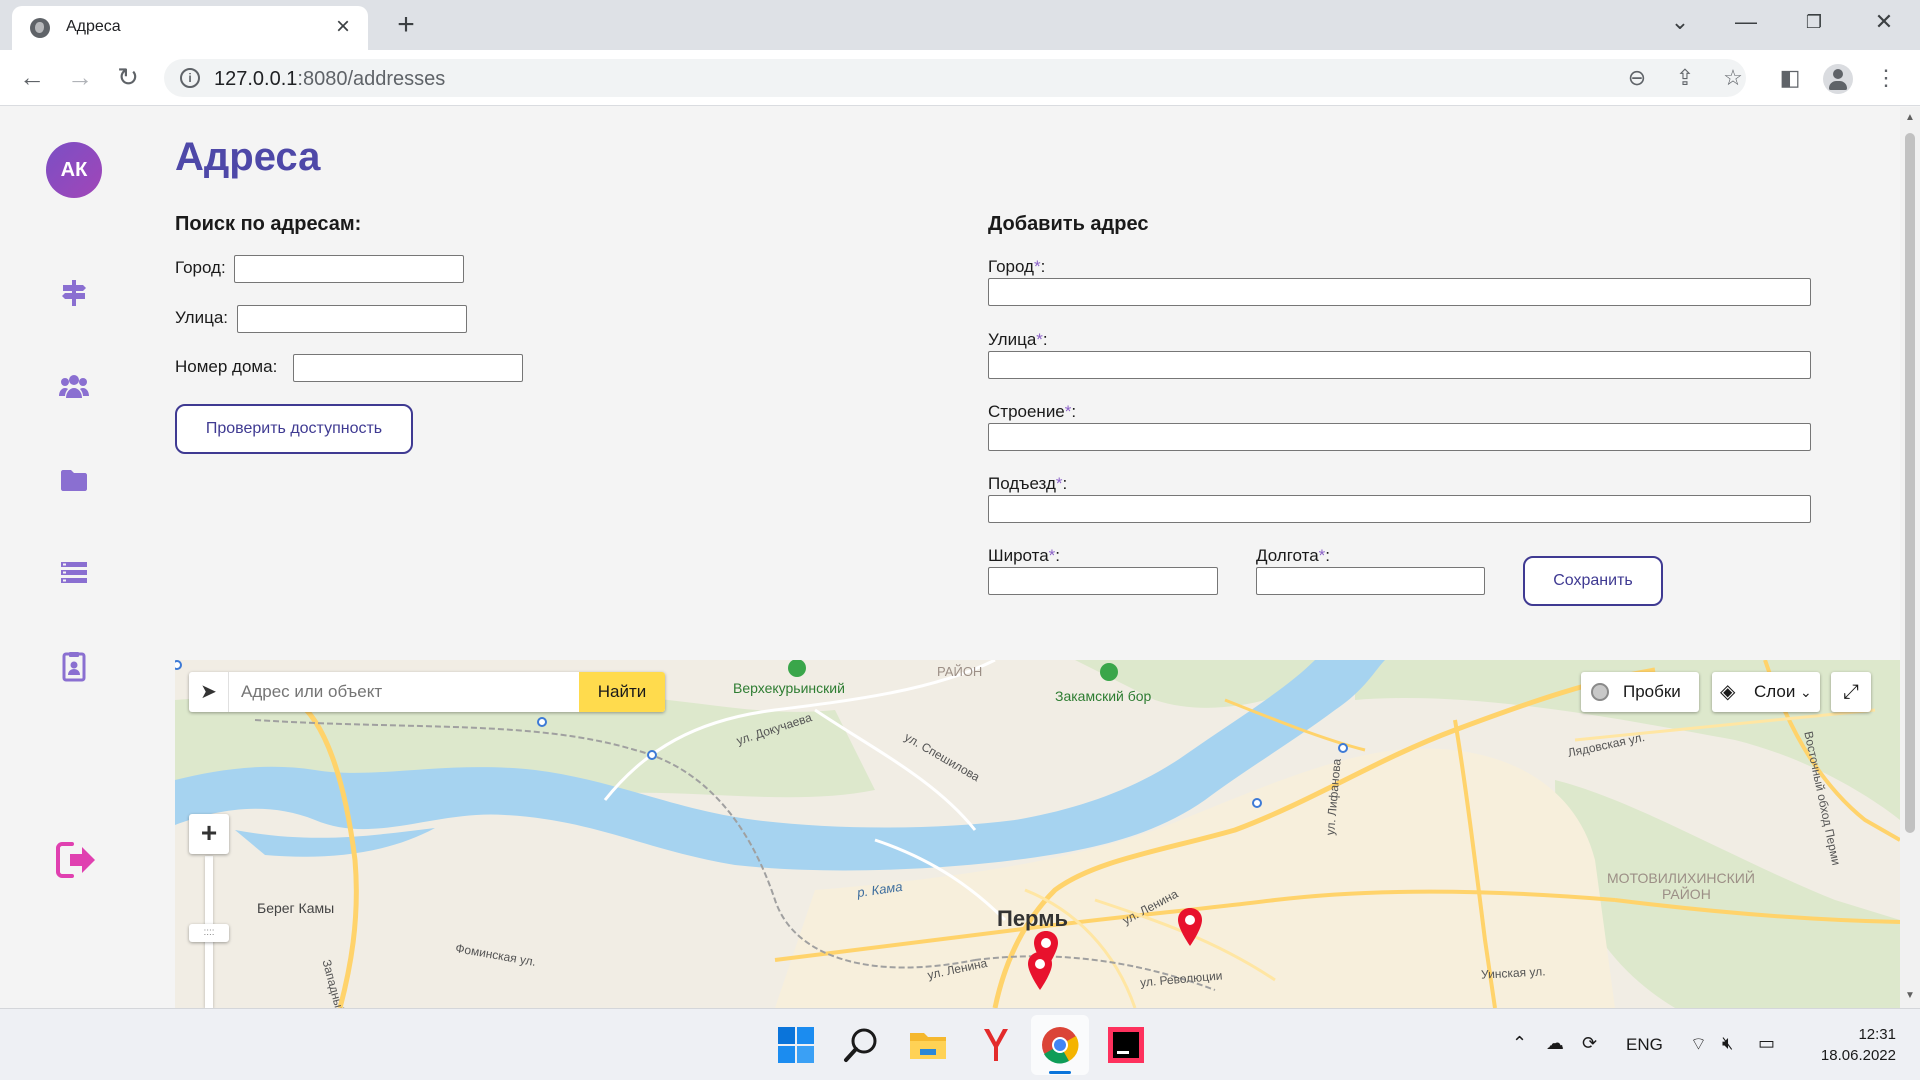 This screenshot has width=1920, height=1080. I want to click on site-info-icon: i, so click(190, 78).